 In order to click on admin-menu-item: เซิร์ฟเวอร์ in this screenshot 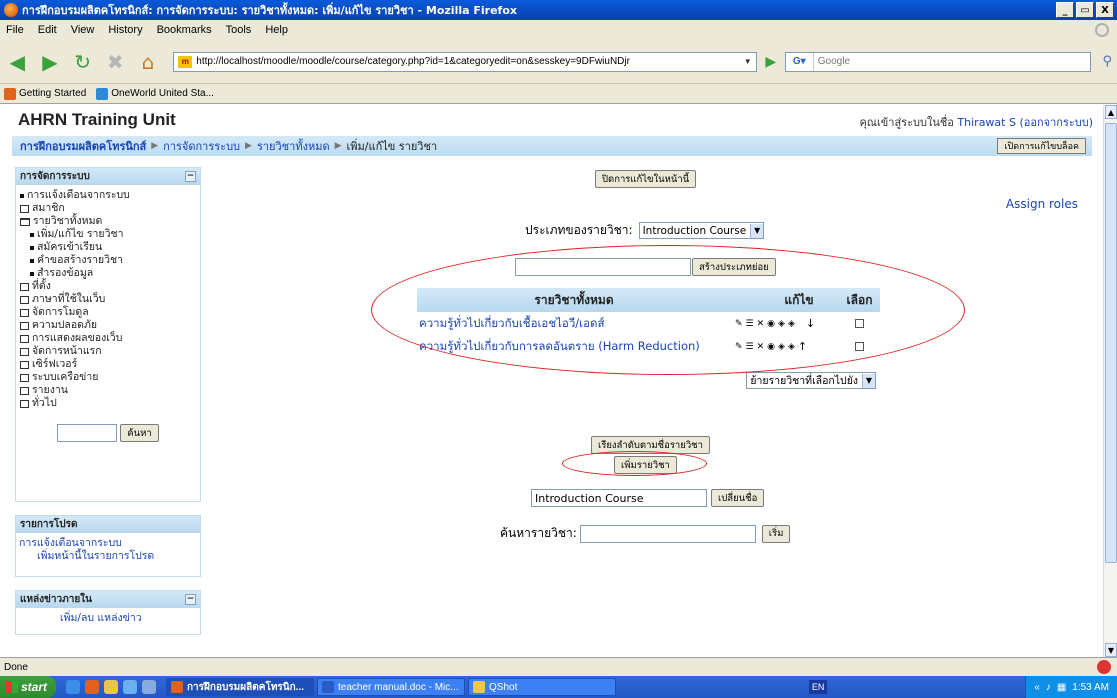, I will do `click(108, 364)`.